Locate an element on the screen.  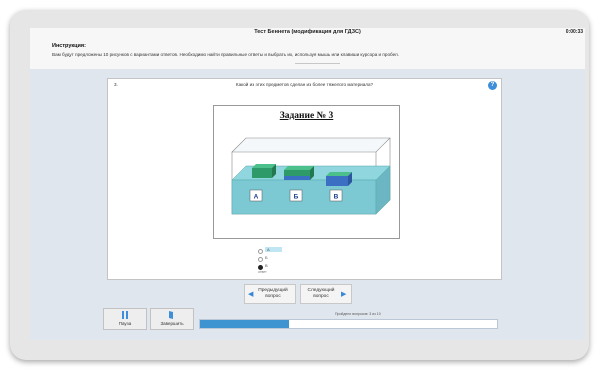
radio-b is located at coordinates (260, 259).